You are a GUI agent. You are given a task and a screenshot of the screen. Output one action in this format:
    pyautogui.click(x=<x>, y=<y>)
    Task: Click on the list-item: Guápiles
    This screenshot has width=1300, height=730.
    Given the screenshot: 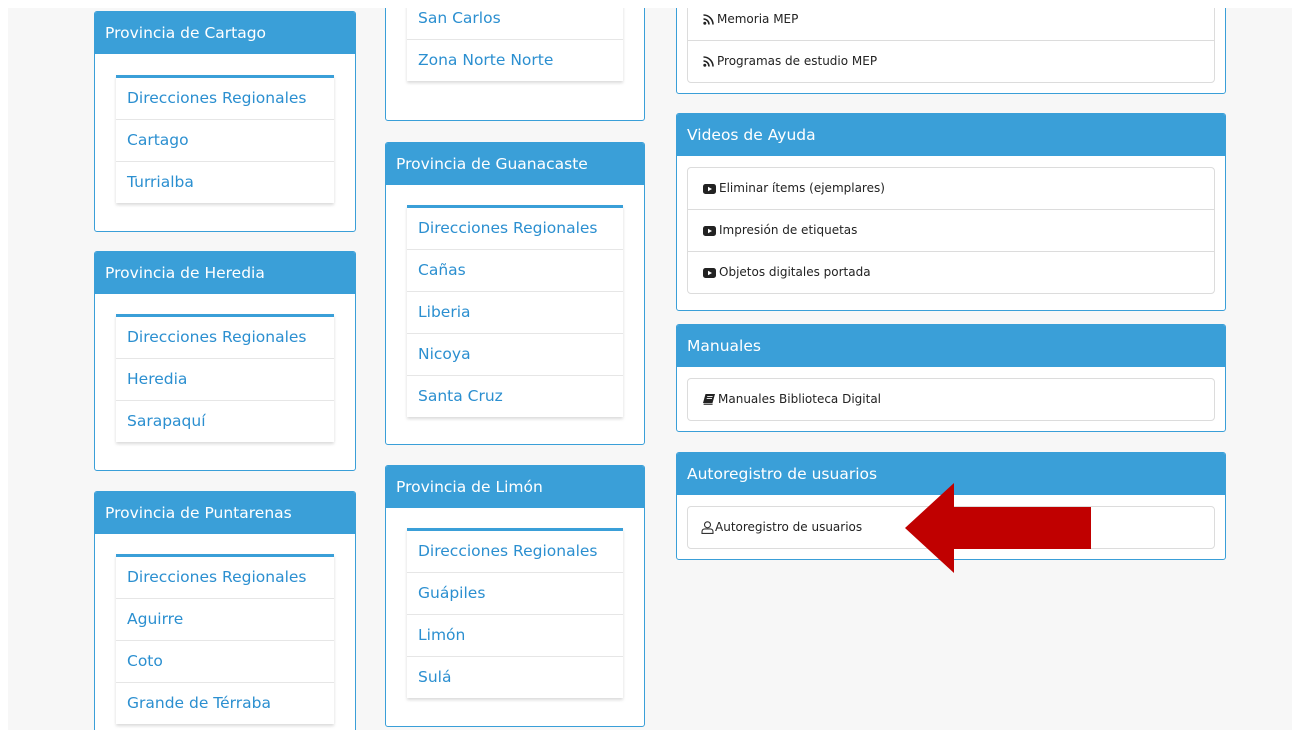 What is the action you would take?
    pyautogui.click(x=515, y=594)
    